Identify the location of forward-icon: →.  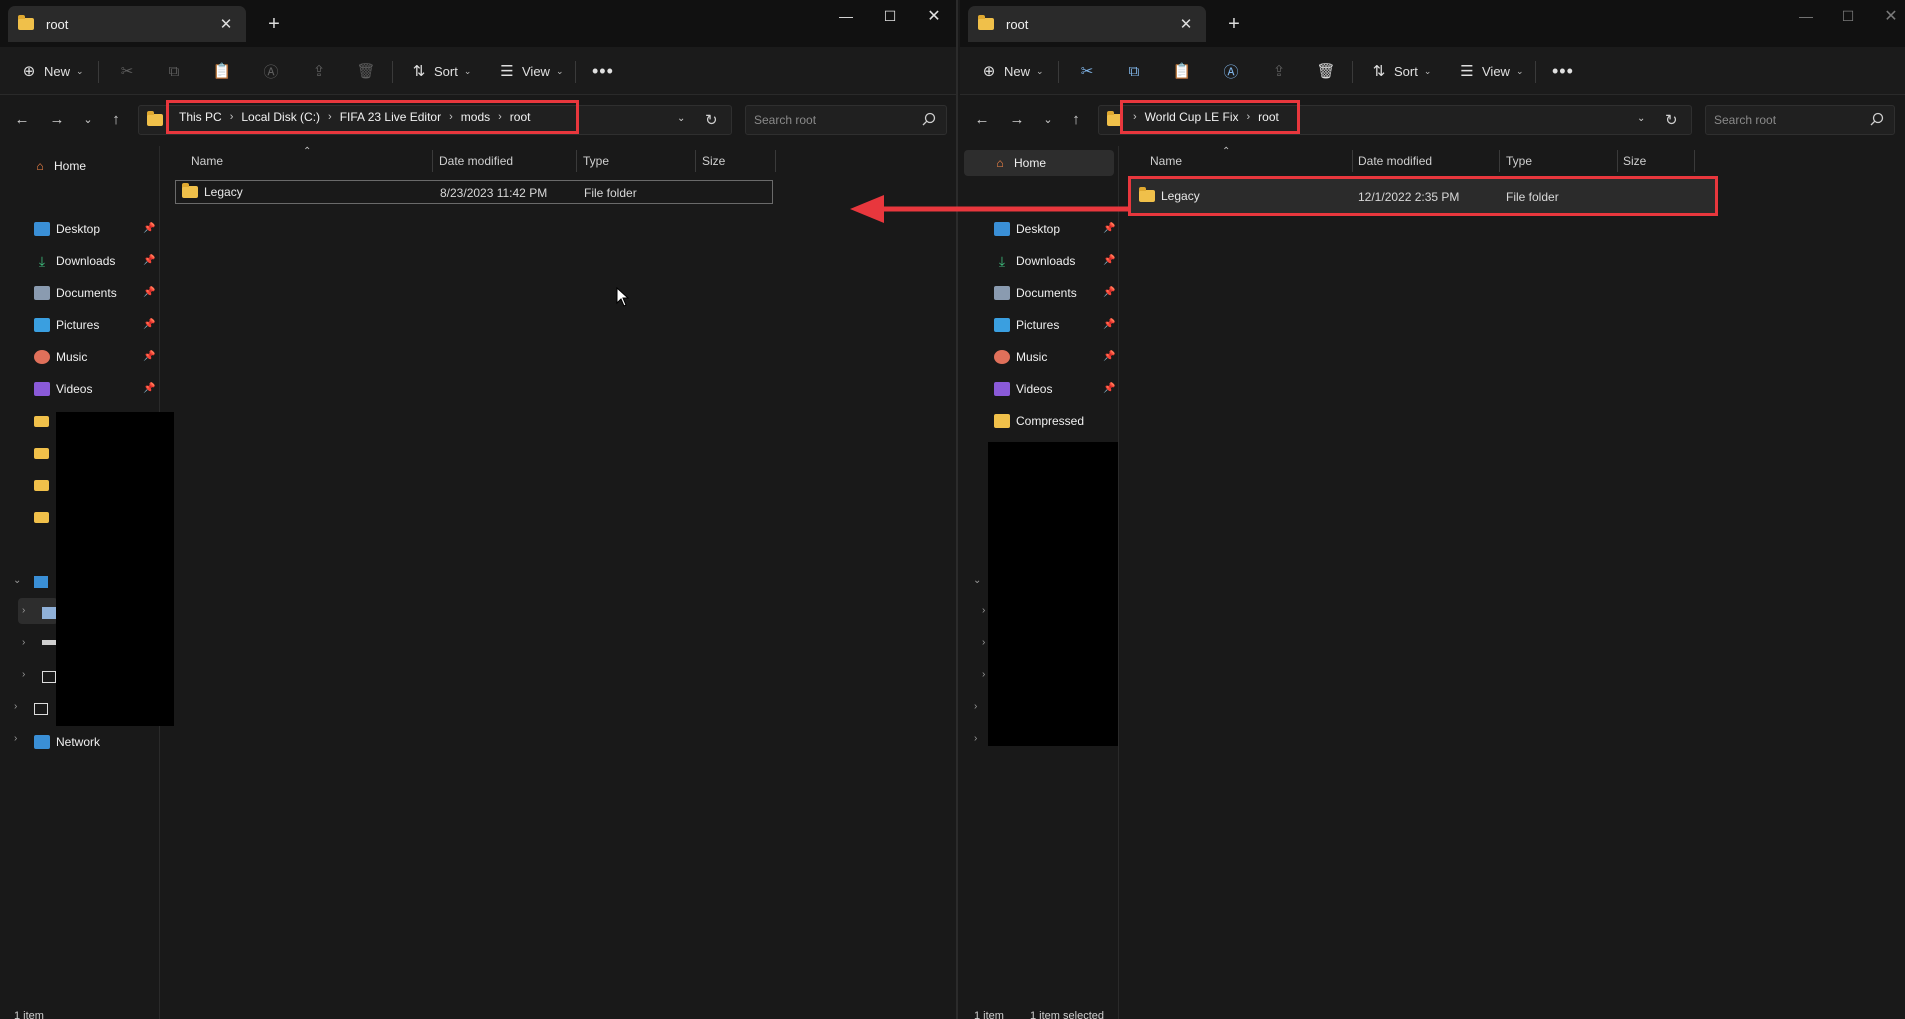
(1017, 119).